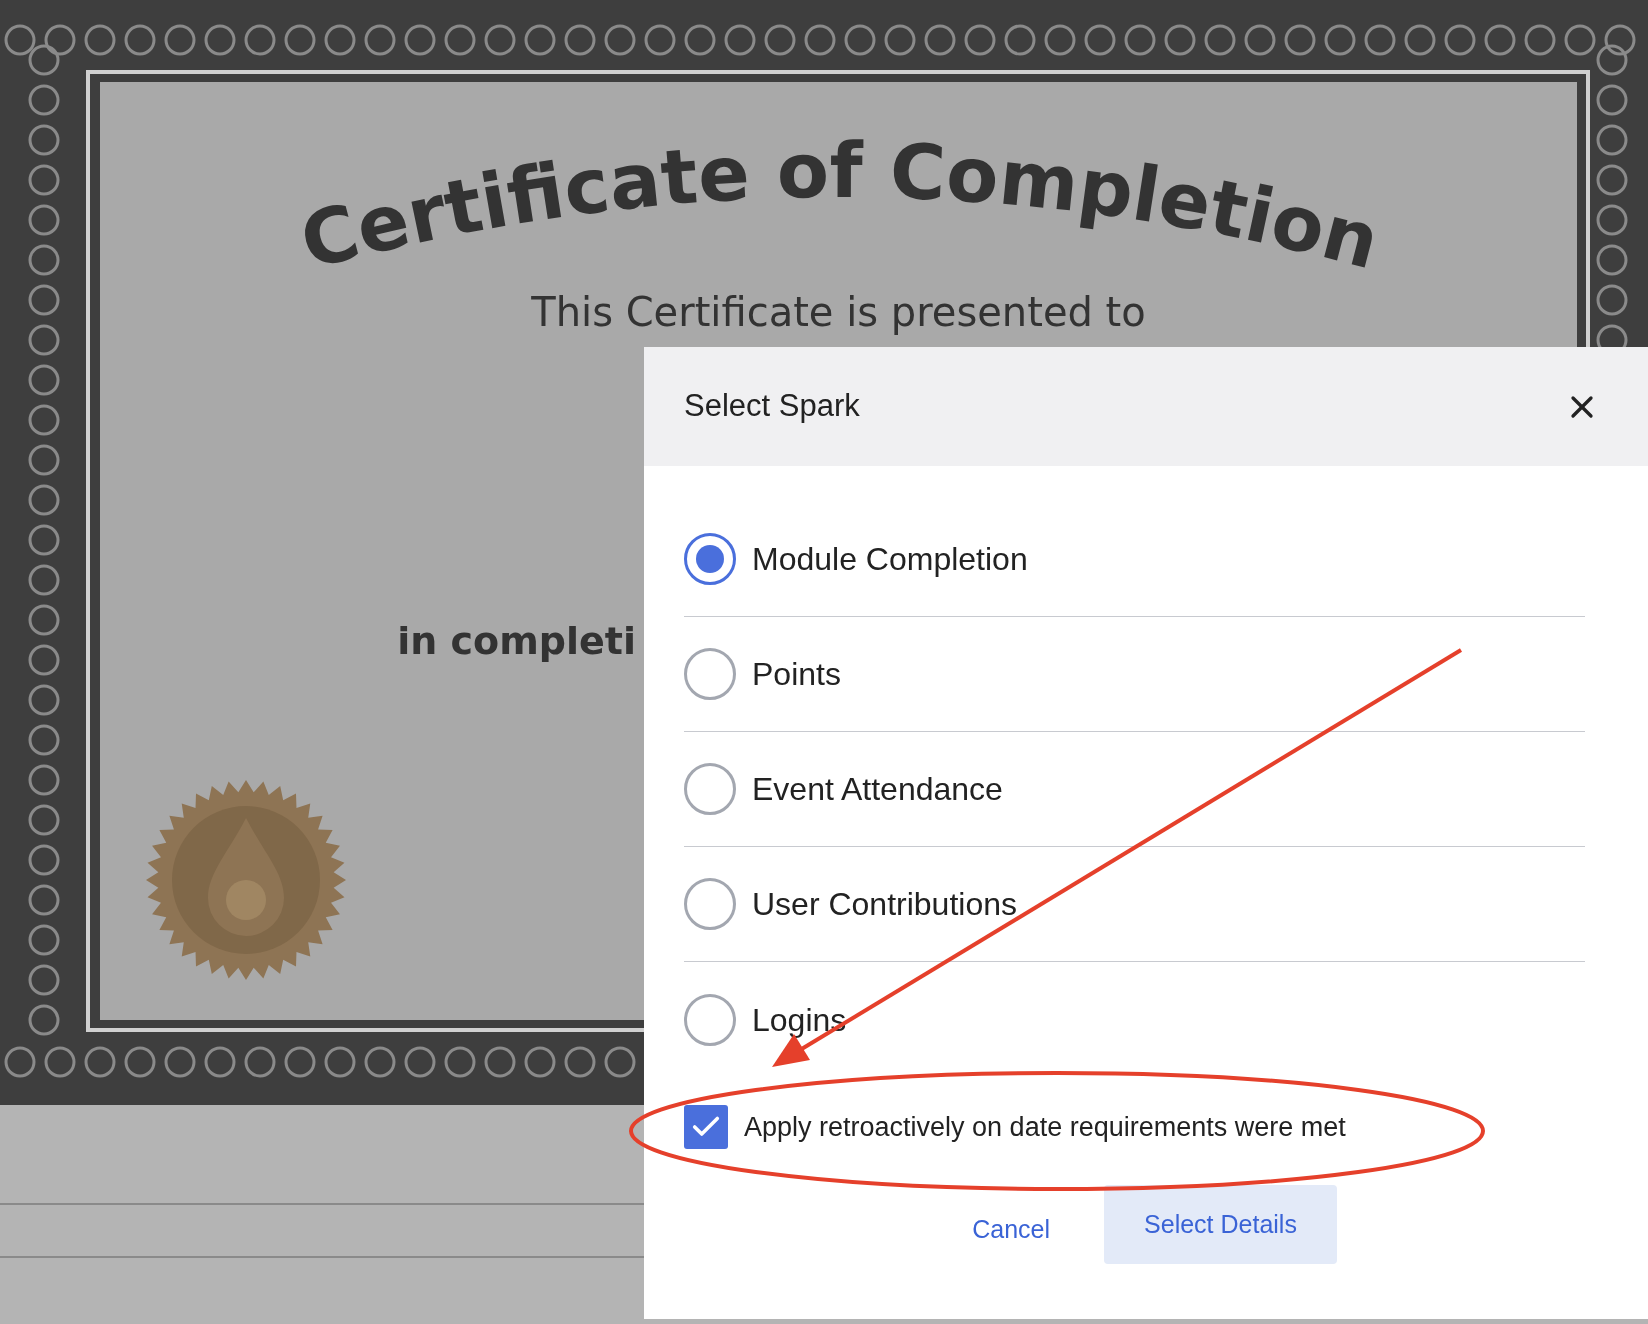  What do you see at coordinates (1220, 1224) in the screenshot?
I see `select-details-button: Select Details` at bounding box center [1220, 1224].